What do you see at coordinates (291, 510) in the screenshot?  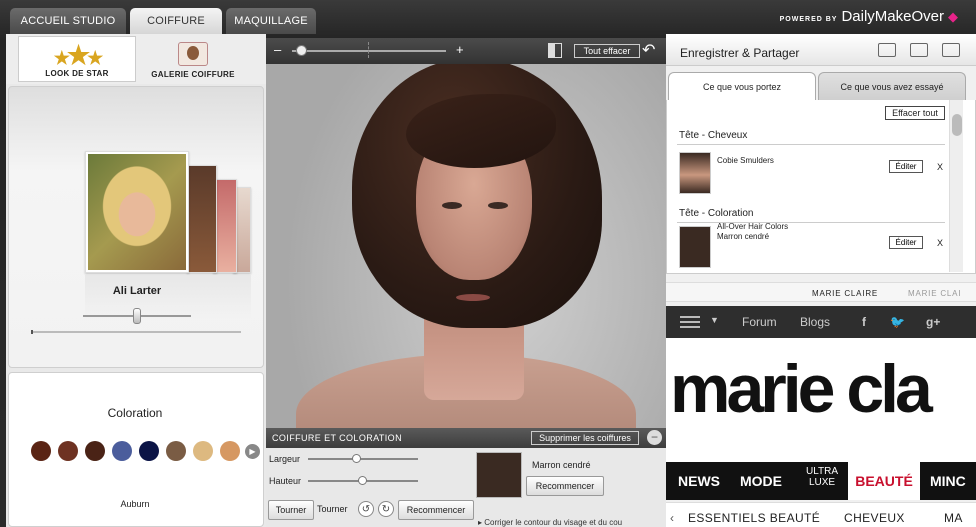 I see `rotate-button: Tourner` at bounding box center [291, 510].